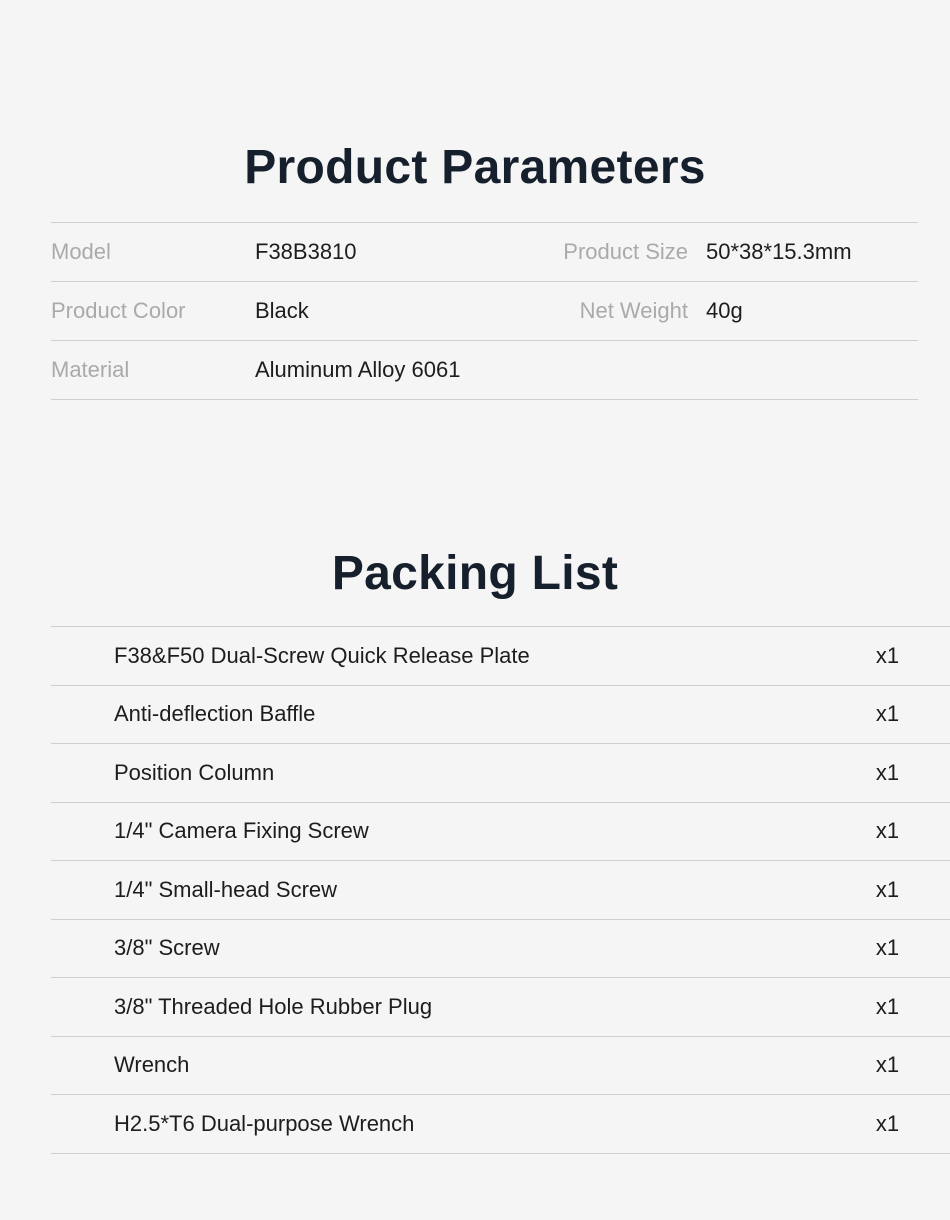  Describe the element at coordinates (153, 311) in the screenshot. I see `param-label-product-color: Product Color` at that location.